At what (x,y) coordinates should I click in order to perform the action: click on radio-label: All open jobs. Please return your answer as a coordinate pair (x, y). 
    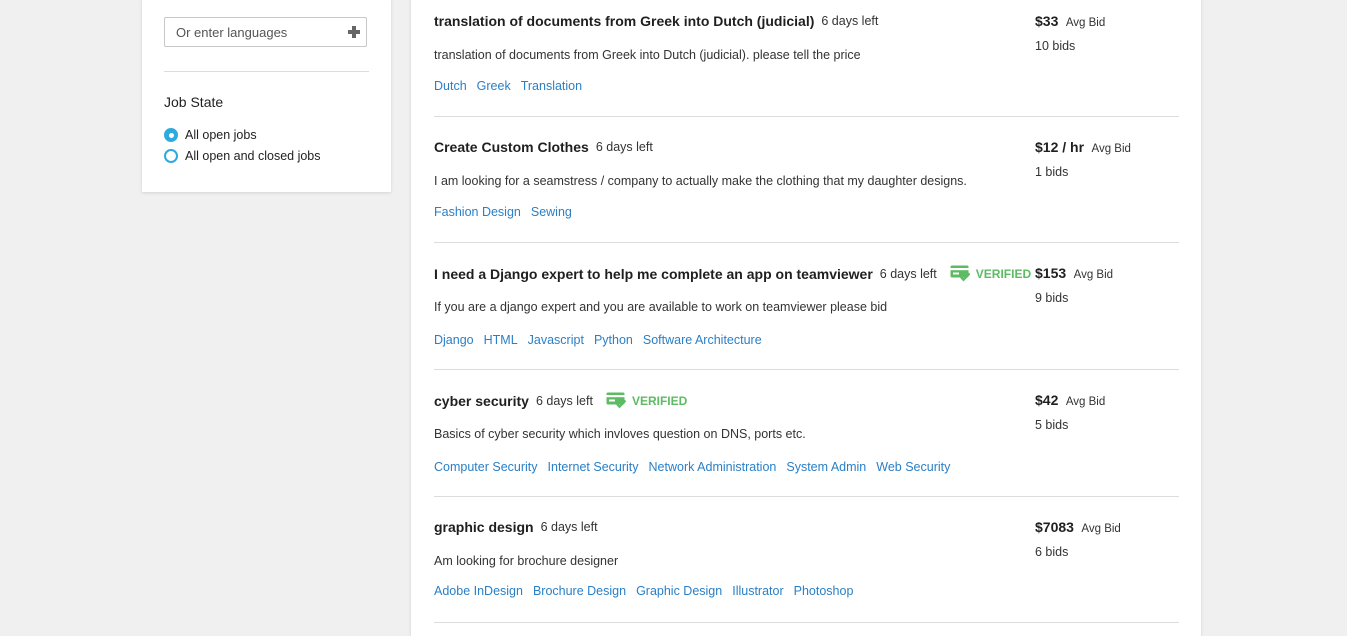
    Looking at the image, I should click on (221, 135).